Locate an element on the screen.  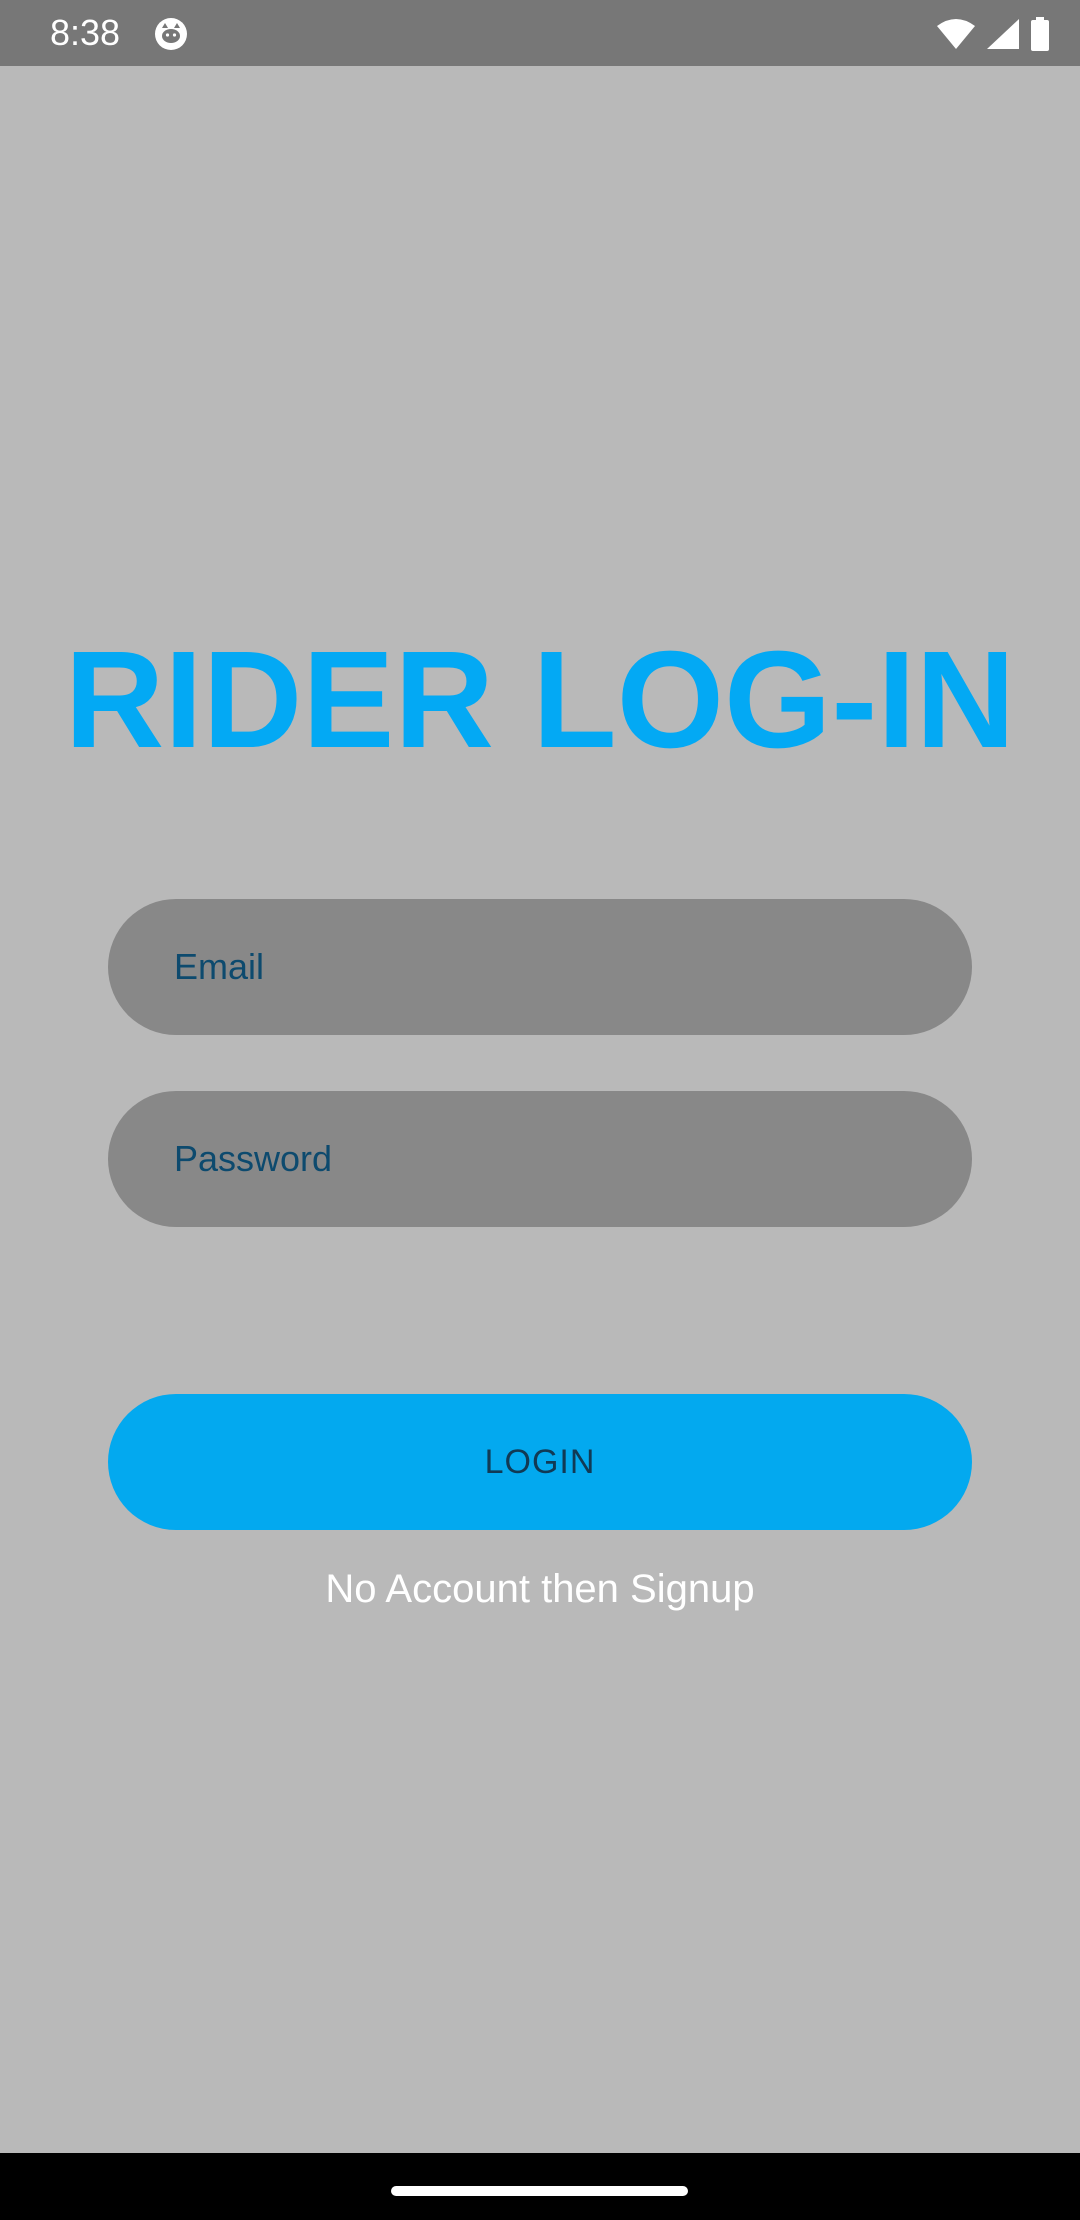
signup-link: No Account then Signup is located at coordinates (540, 1589).